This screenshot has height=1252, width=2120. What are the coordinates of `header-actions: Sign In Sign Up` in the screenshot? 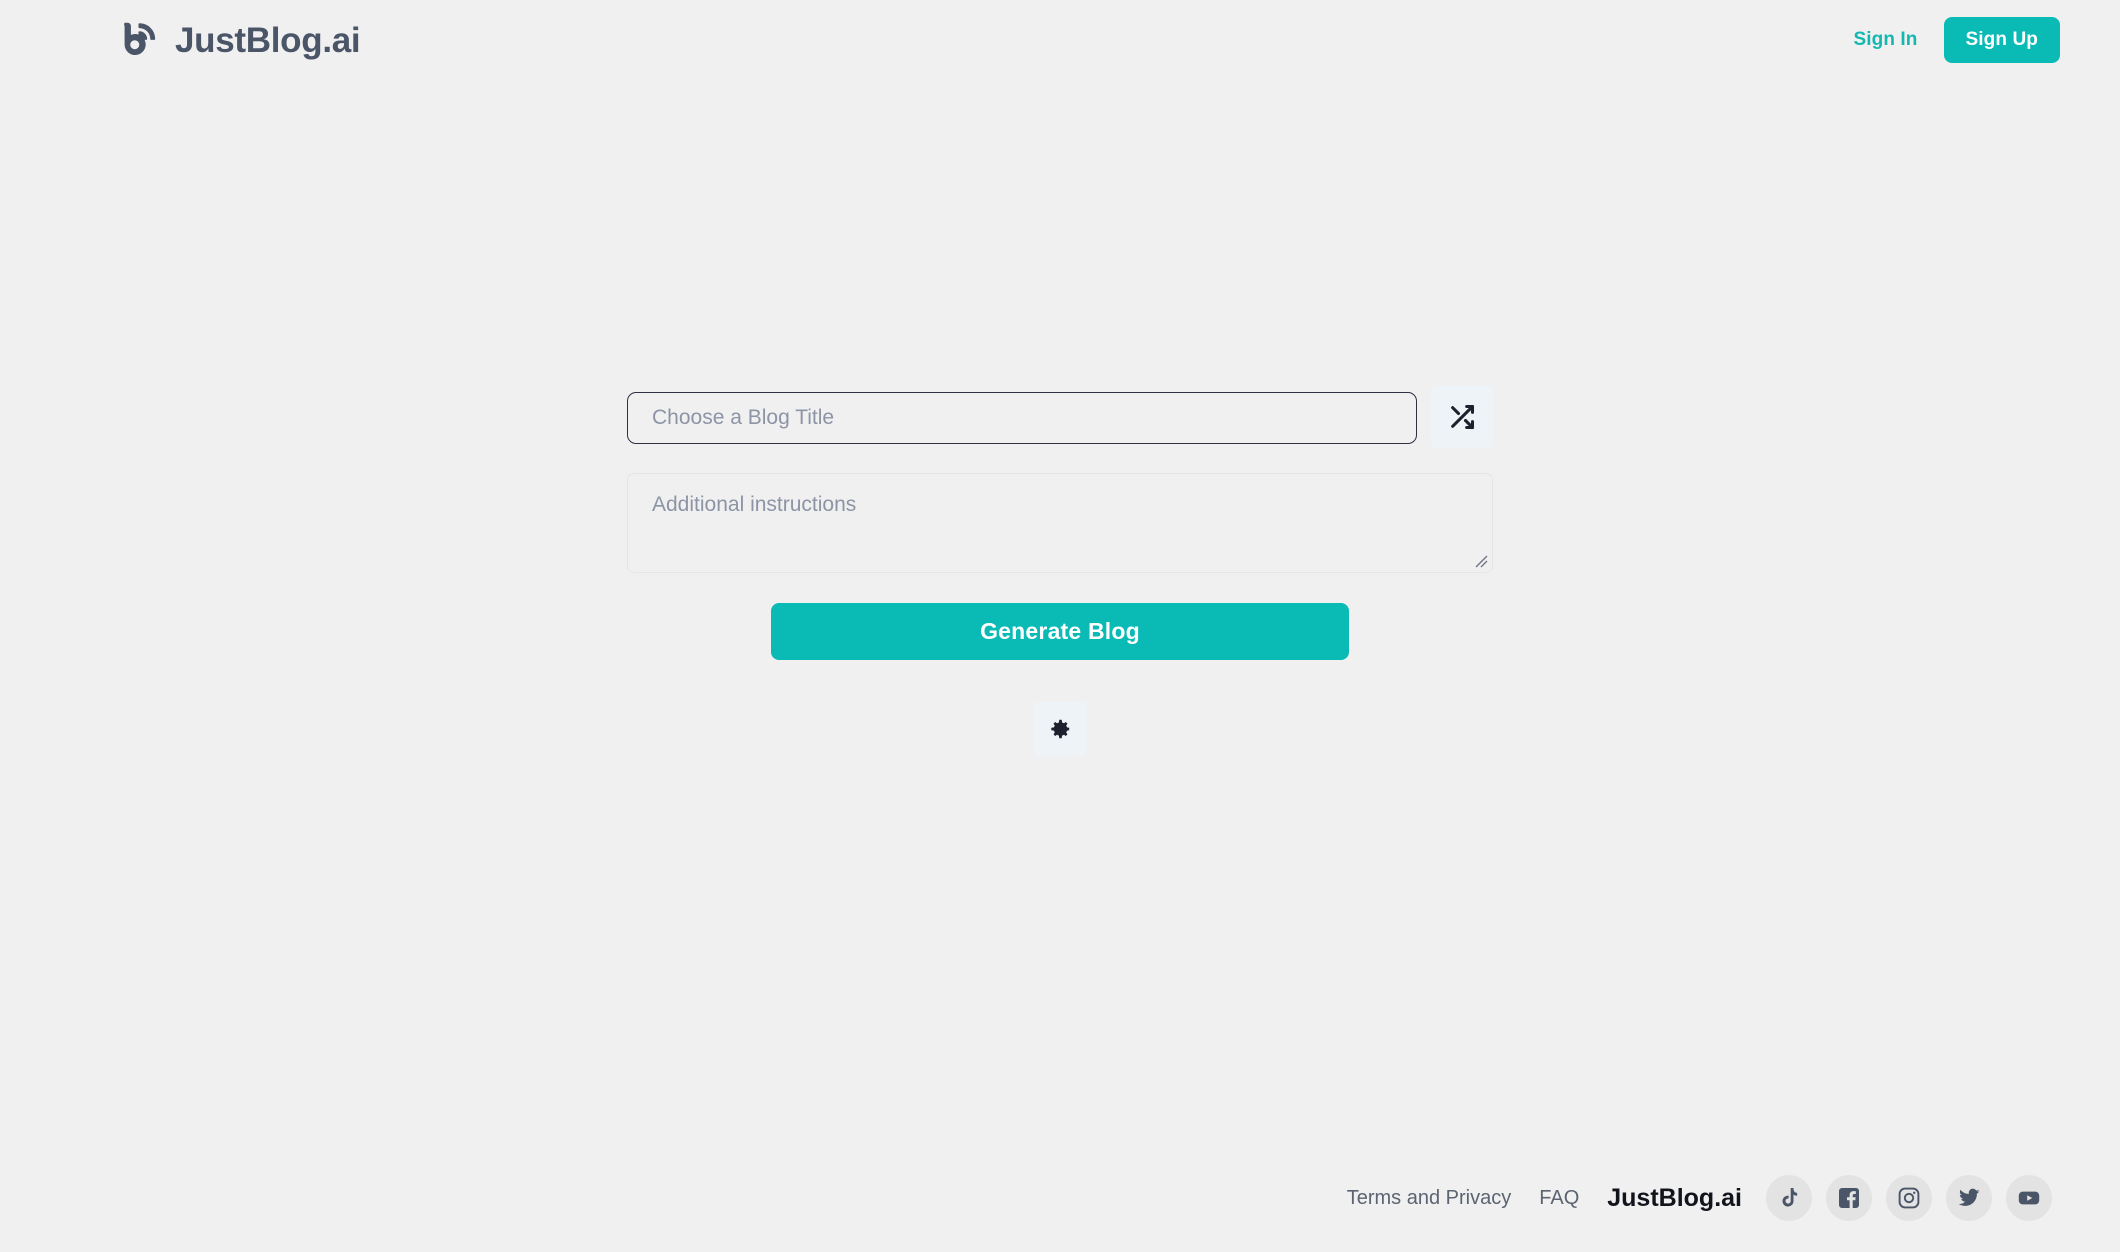 It's located at (1956, 40).